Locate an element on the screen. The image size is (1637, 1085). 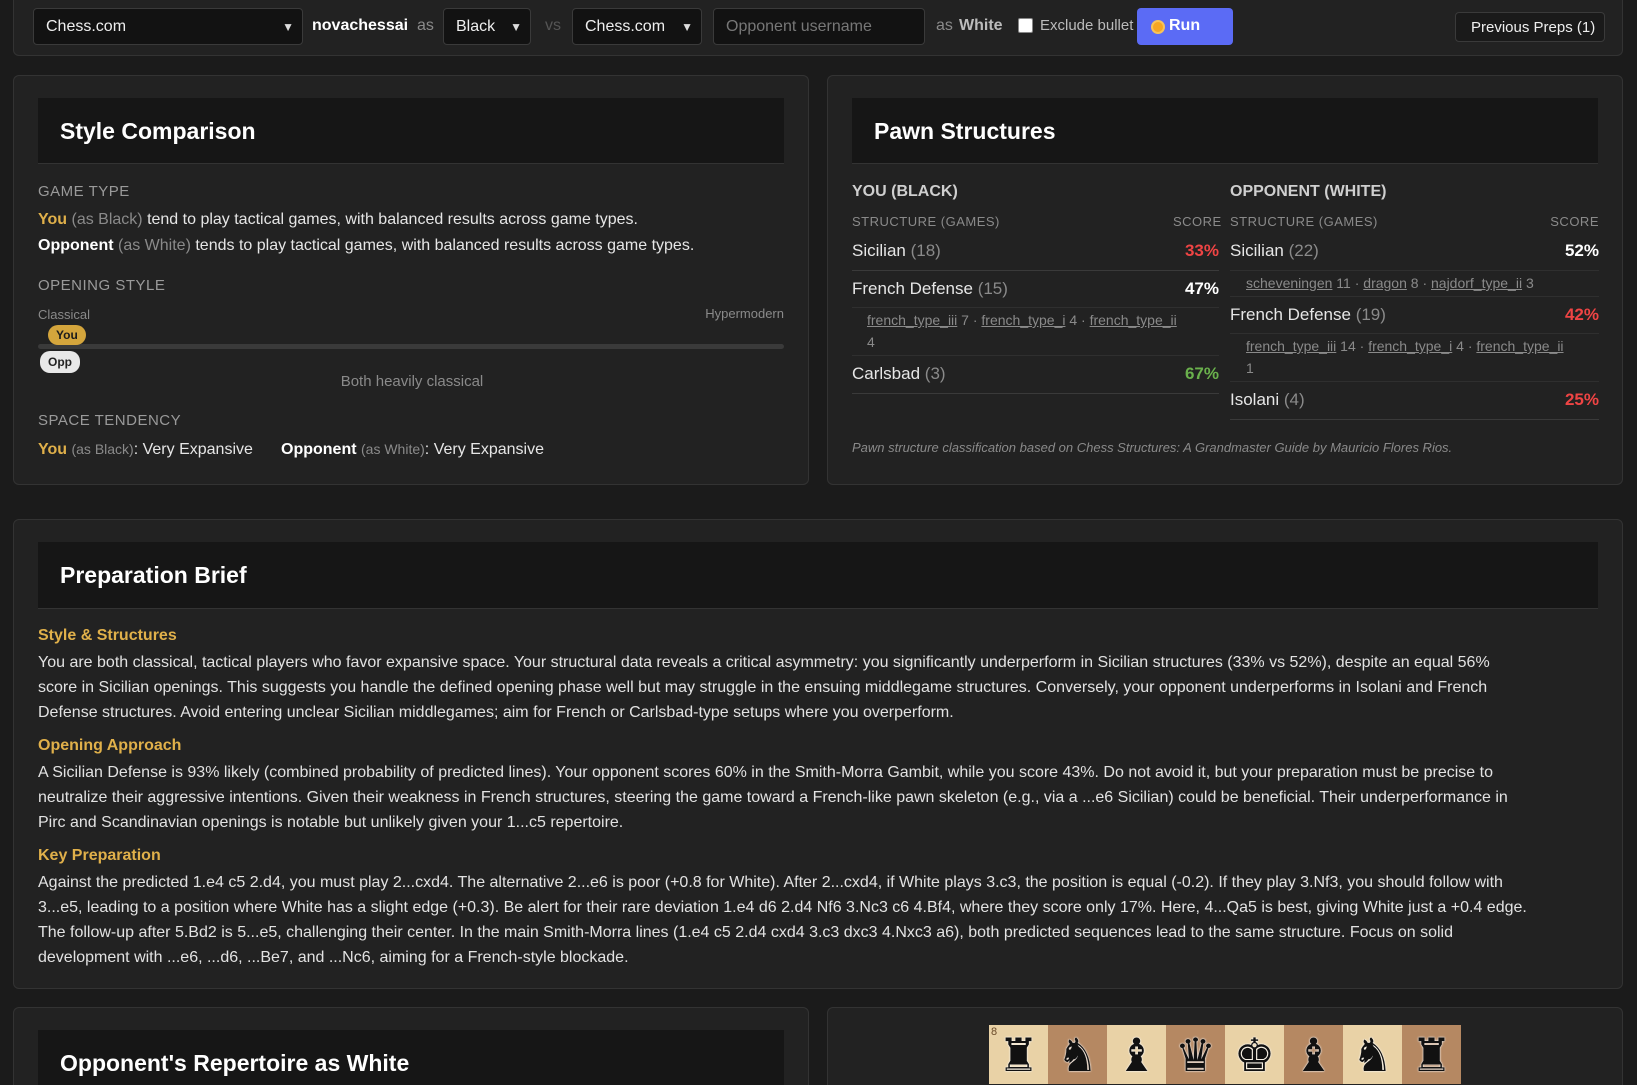
you-score-col: SCORE is located at coordinates (1197, 221).